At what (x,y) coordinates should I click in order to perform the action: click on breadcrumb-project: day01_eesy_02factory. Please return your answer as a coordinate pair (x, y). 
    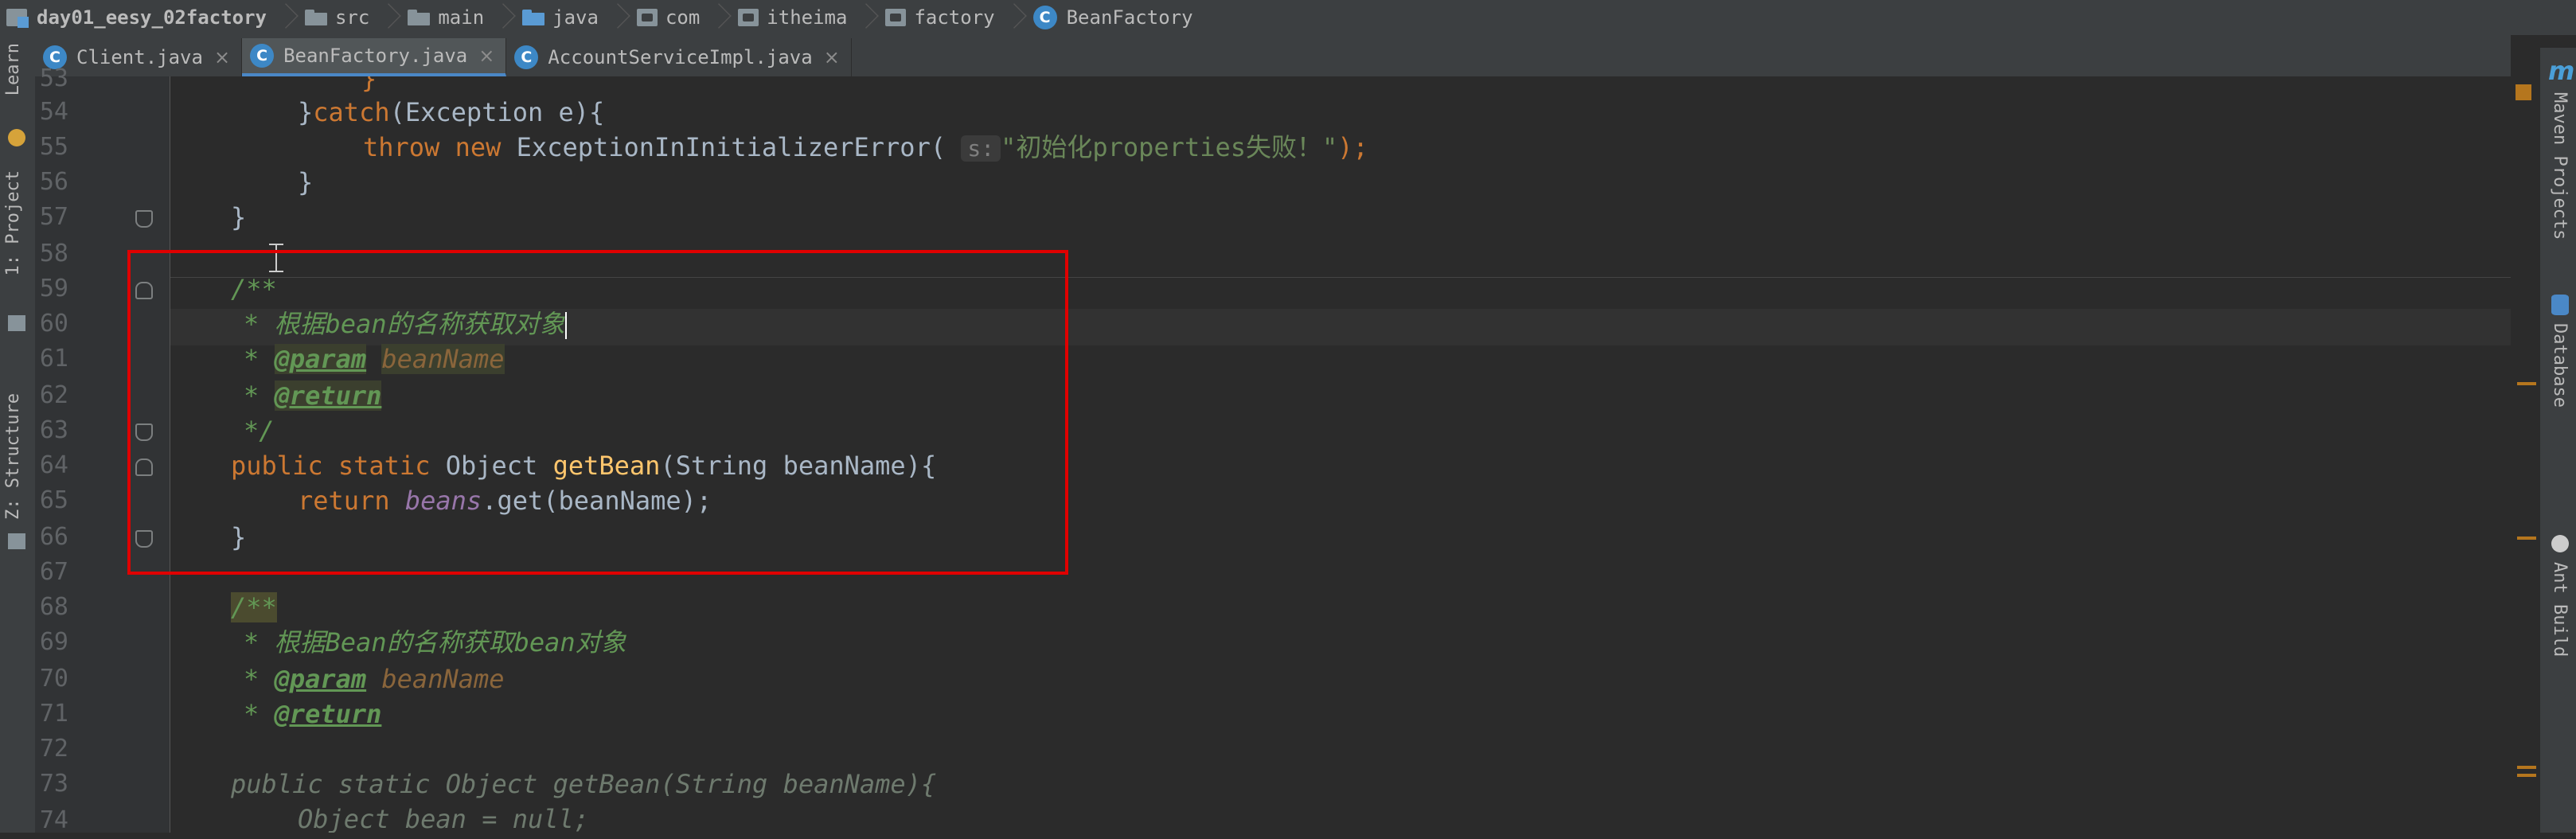
    Looking at the image, I should click on (148, 17).